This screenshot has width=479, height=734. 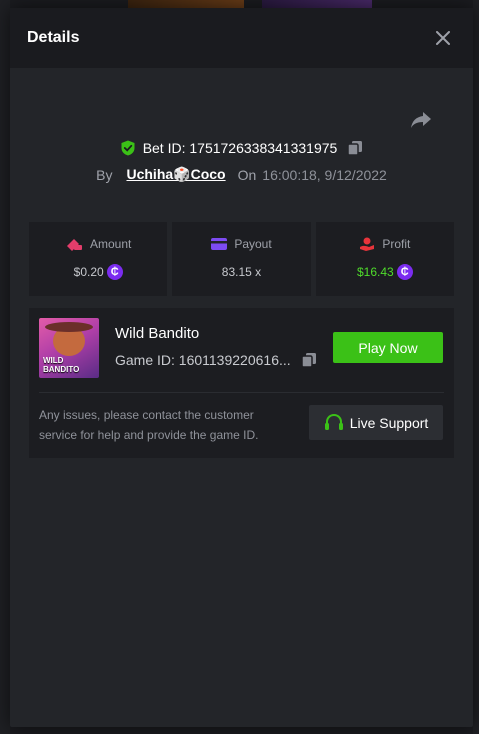 I want to click on bet-id-row: Bet ID: 1751726338341331975, so click(x=241, y=148).